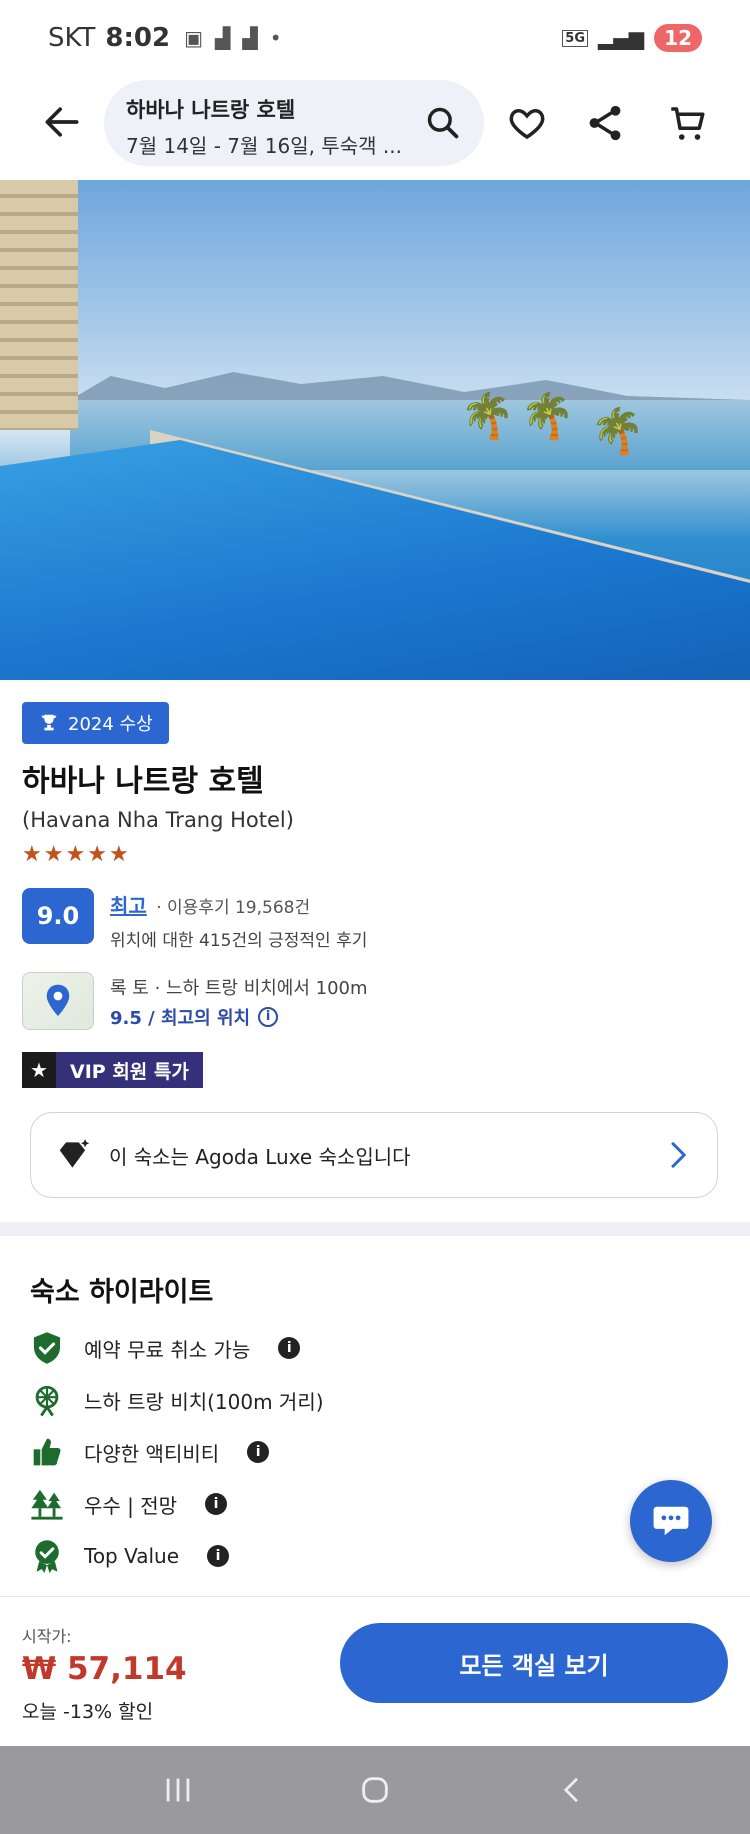  Describe the element at coordinates (47, 1636) in the screenshot. I see `price-start-label: 시작가:` at that location.